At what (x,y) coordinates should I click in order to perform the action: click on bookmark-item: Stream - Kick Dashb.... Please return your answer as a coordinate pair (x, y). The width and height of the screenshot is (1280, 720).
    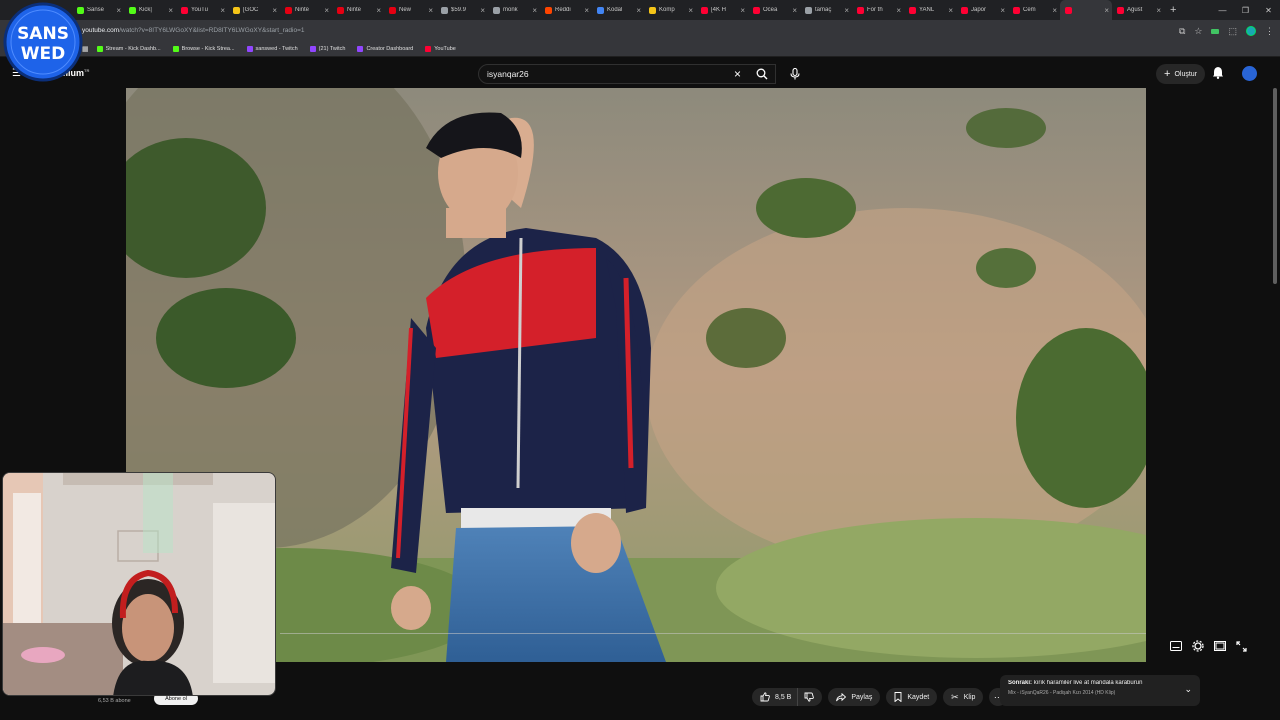
    Looking at the image, I should click on (128, 49).